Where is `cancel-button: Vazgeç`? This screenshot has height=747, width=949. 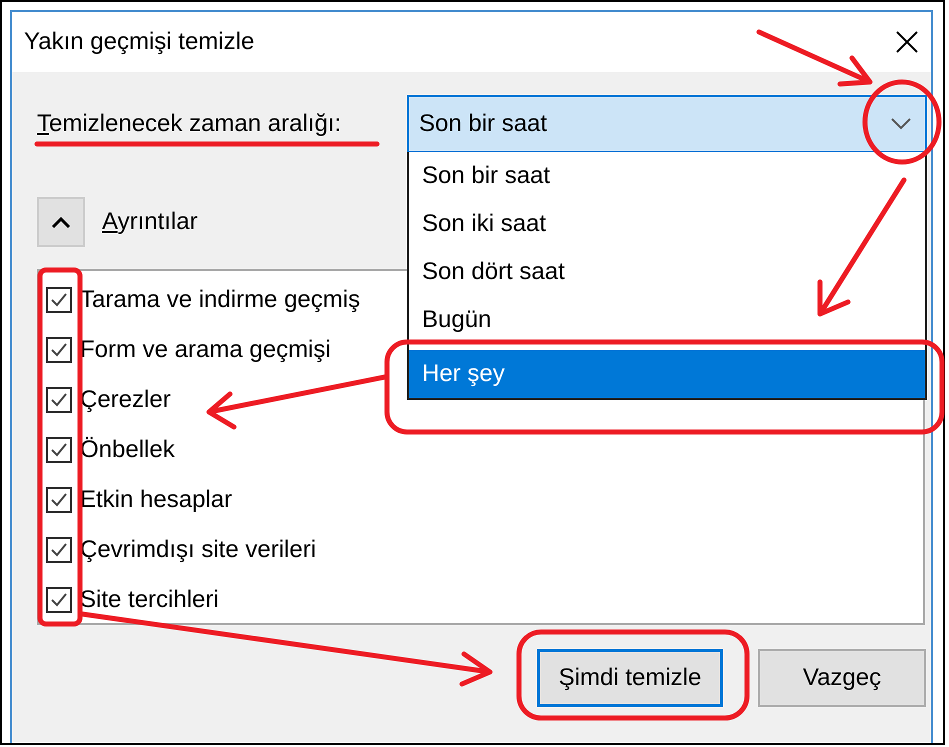
cancel-button: Vazgeç is located at coordinates (842, 678).